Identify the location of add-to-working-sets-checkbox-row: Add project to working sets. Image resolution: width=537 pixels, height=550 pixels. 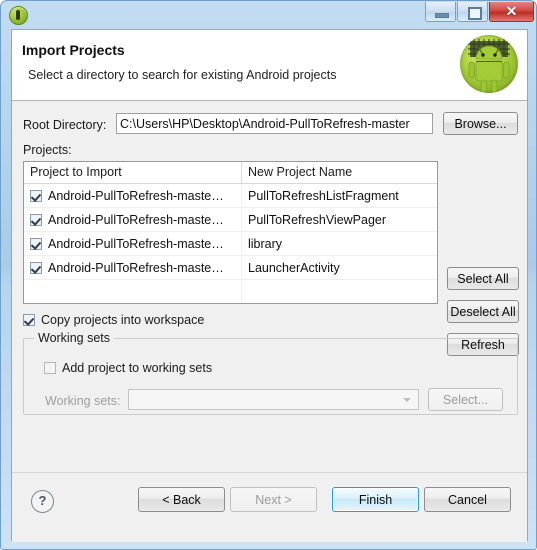
(128, 368).